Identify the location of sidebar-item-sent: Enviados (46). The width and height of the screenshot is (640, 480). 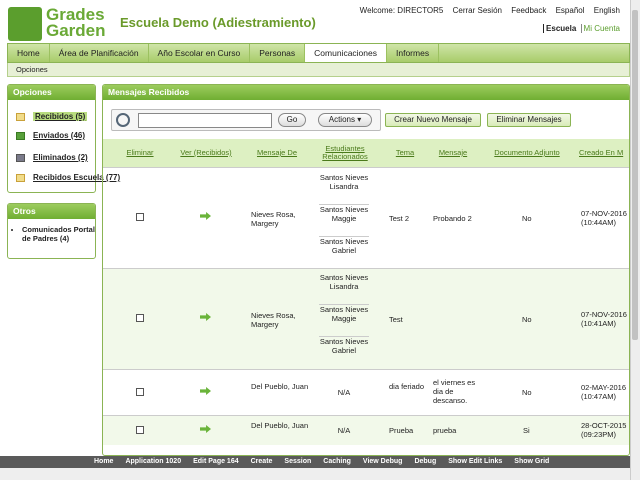
(50, 135).